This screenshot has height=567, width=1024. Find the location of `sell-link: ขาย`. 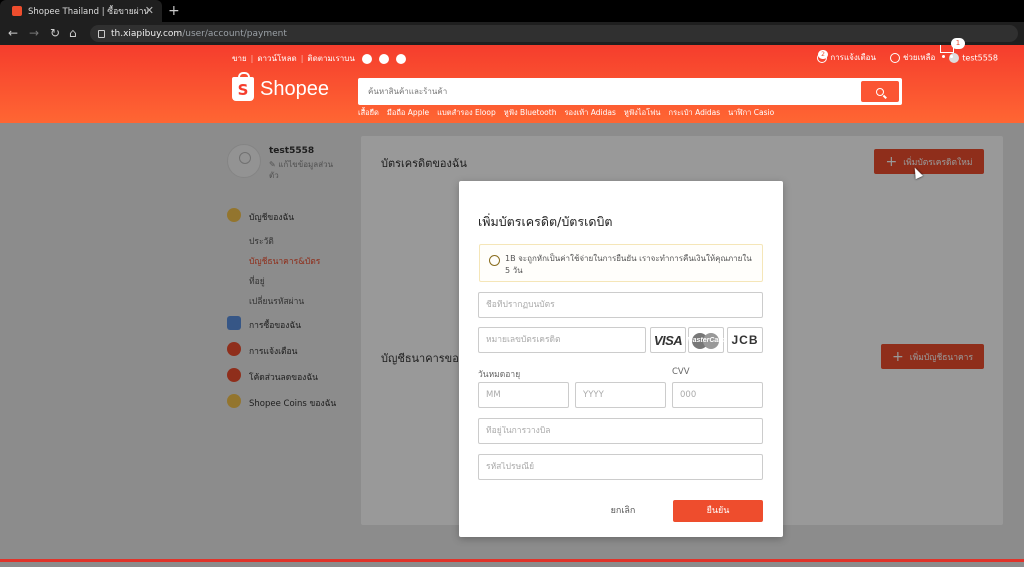

sell-link: ขาย is located at coordinates (239, 58).